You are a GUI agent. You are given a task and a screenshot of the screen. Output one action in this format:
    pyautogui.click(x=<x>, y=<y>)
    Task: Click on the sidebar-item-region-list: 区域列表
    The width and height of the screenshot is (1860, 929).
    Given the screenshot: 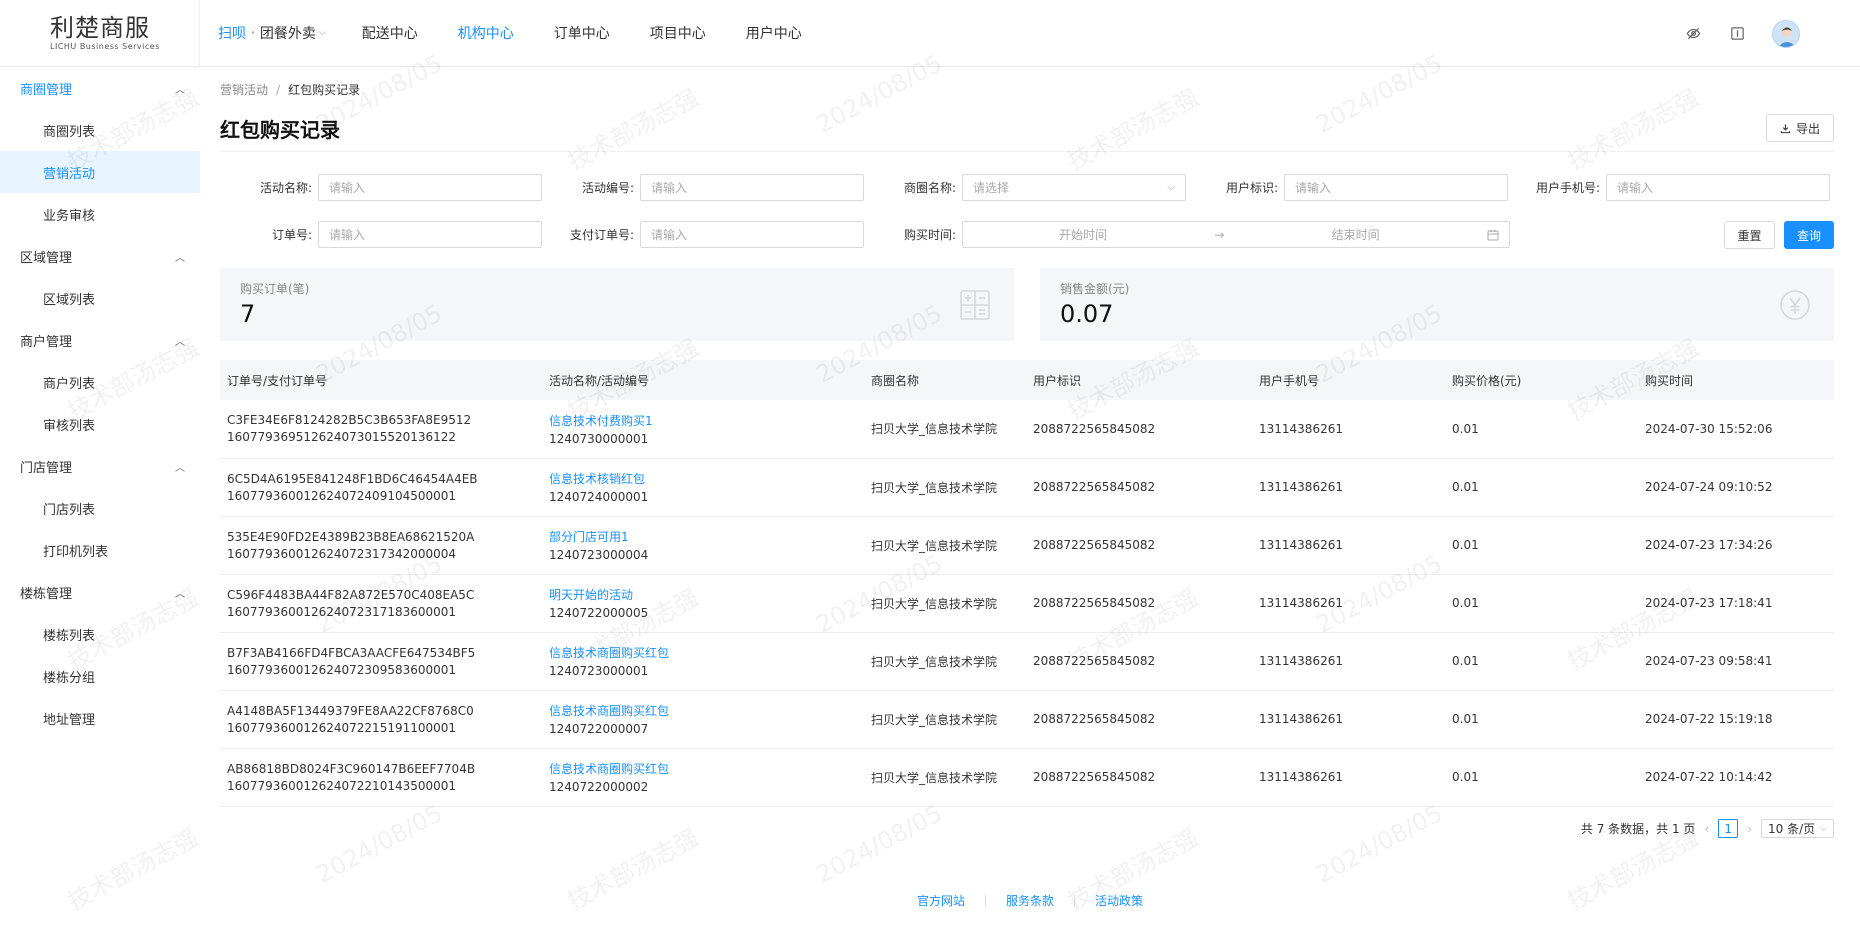 What is the action you would take?
    pyautogui.click(x=100, y=298)
    